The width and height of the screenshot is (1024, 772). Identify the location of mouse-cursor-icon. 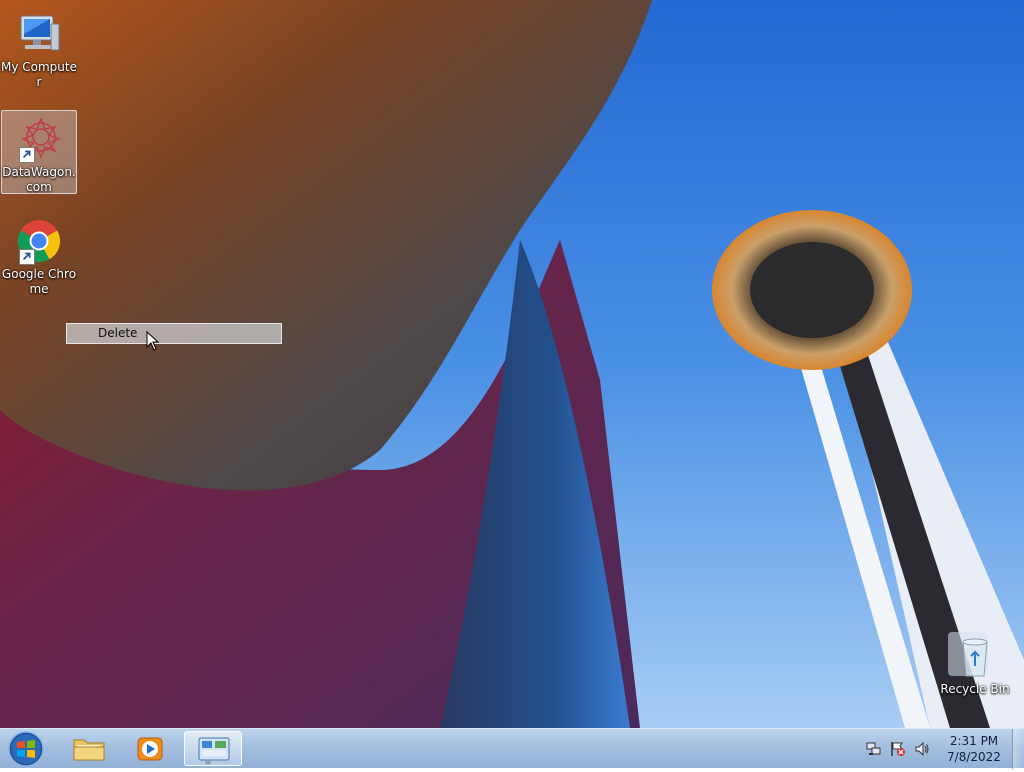
(153, 341).